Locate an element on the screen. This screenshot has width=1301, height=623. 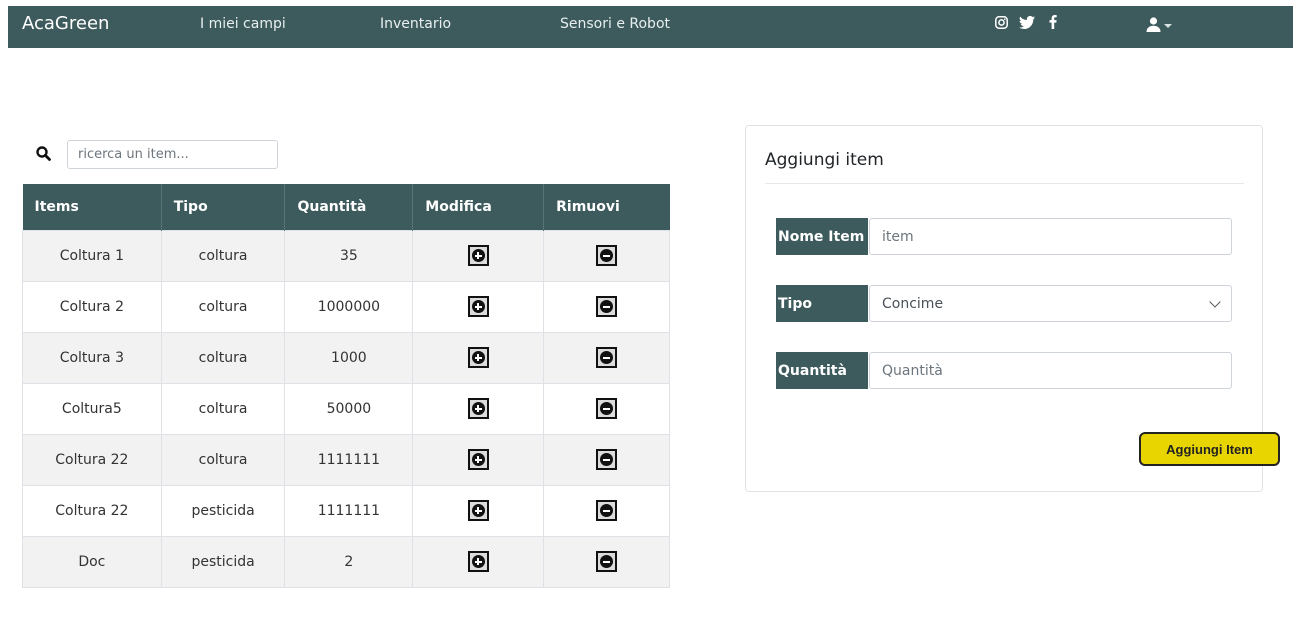
quantita-cell: 50000 is located at coordinates (349, 408).